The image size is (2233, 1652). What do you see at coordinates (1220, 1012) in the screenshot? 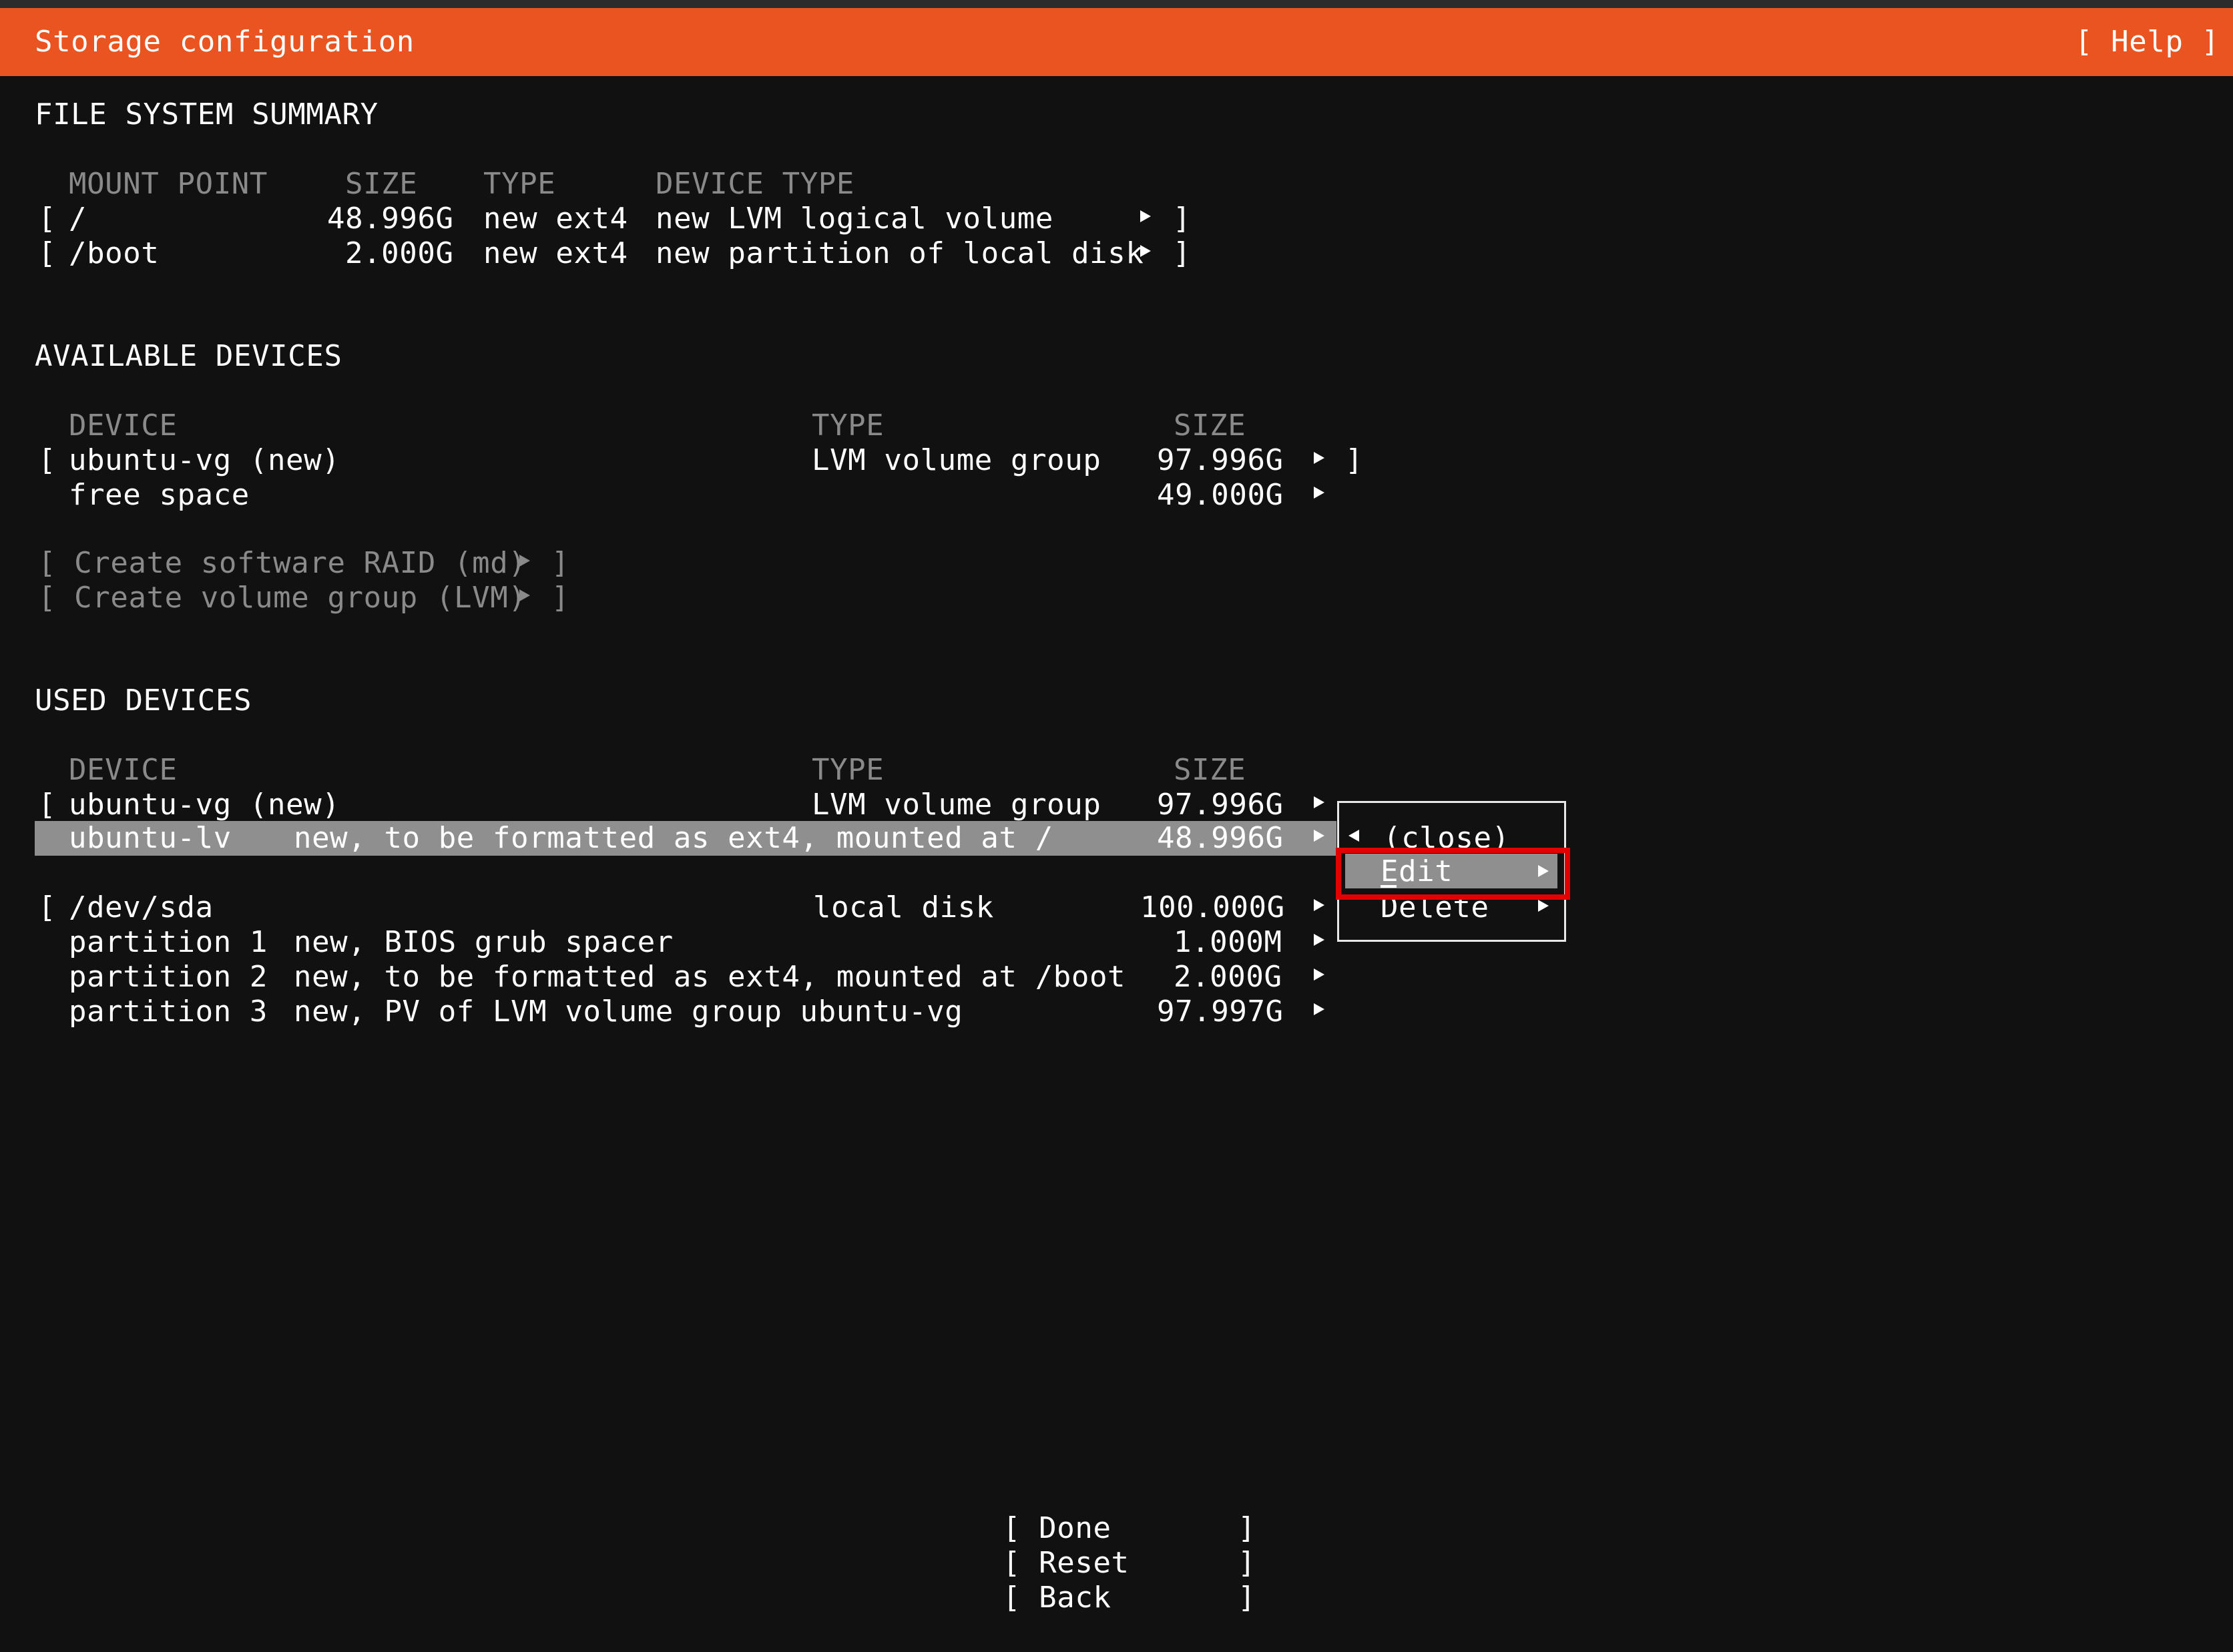
I see `partition-size: 97.997G` at bounding box center [1220, 1012].